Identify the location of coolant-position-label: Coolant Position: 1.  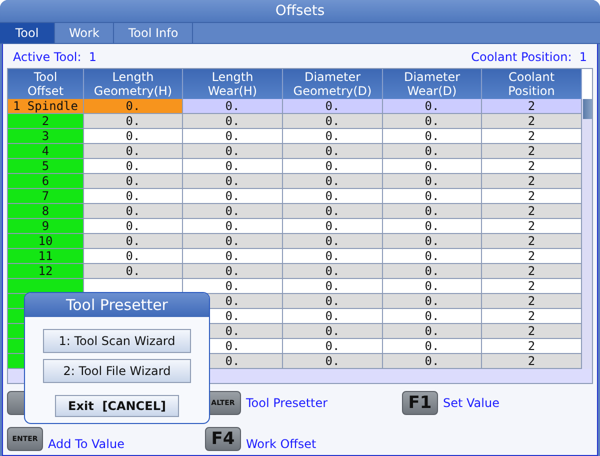
(529, 57).